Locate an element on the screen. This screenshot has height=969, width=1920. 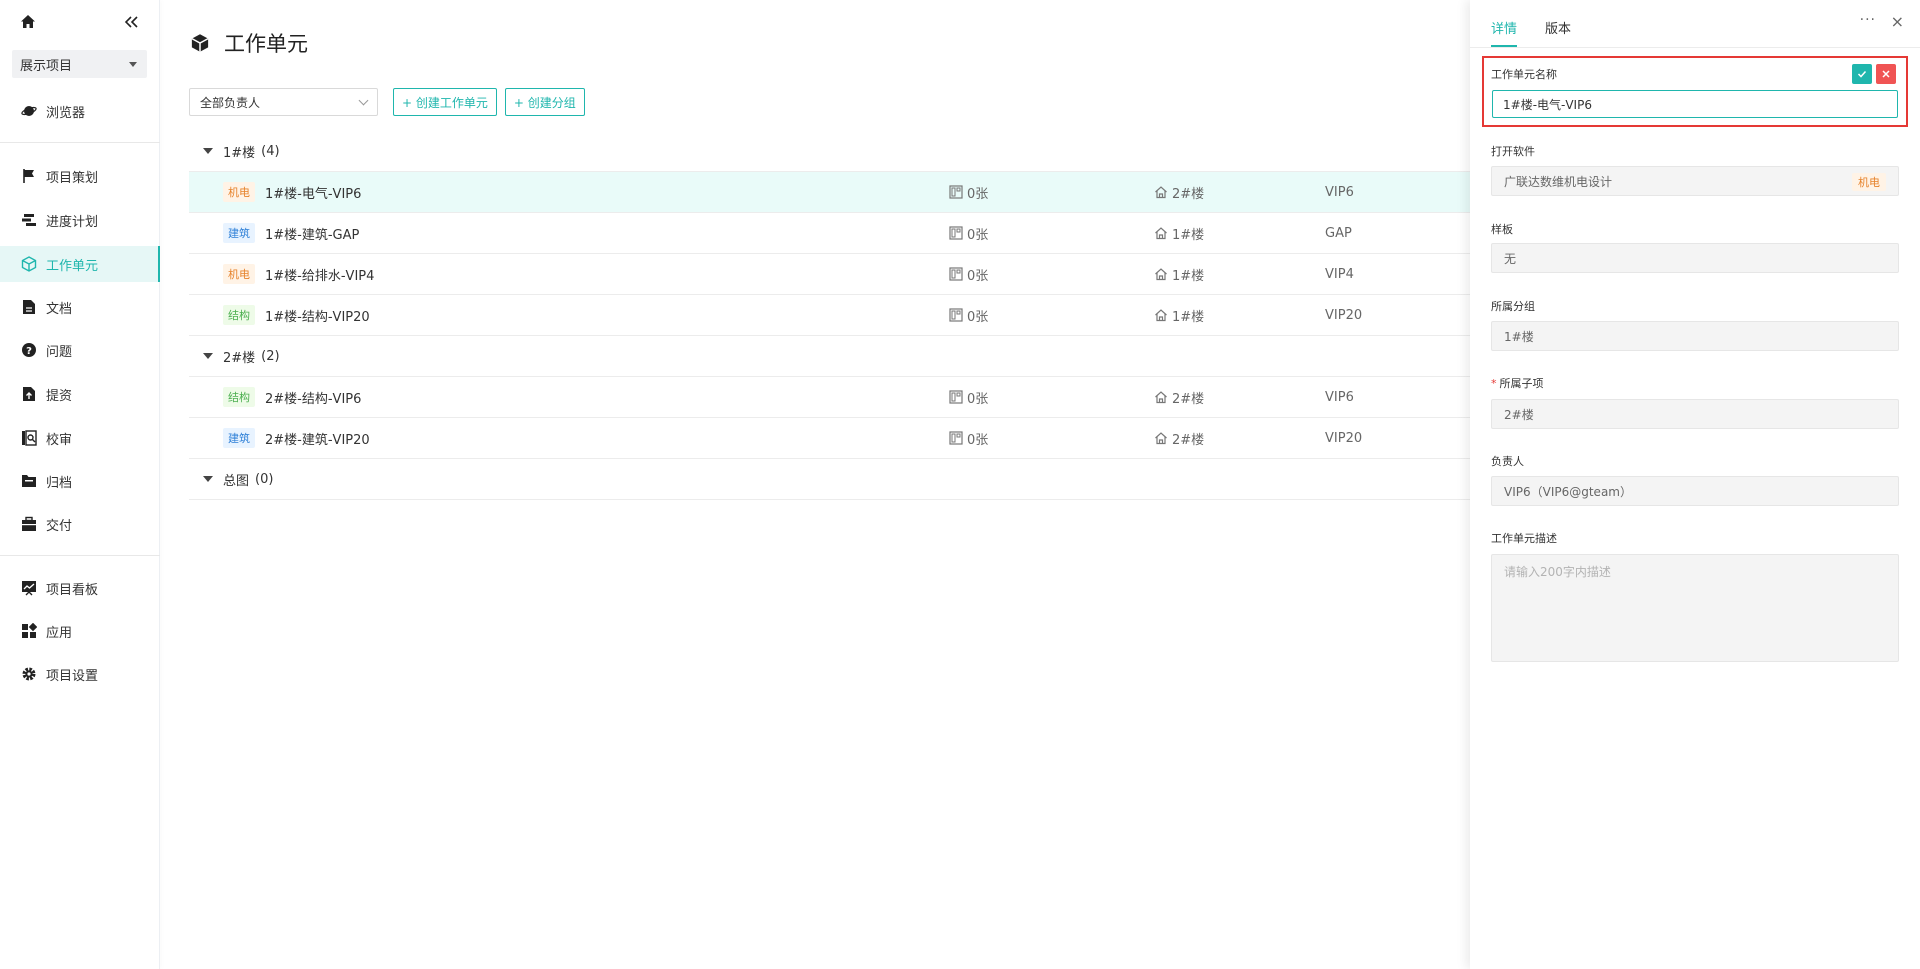
apps-icon is located at coordinates (29, 631).